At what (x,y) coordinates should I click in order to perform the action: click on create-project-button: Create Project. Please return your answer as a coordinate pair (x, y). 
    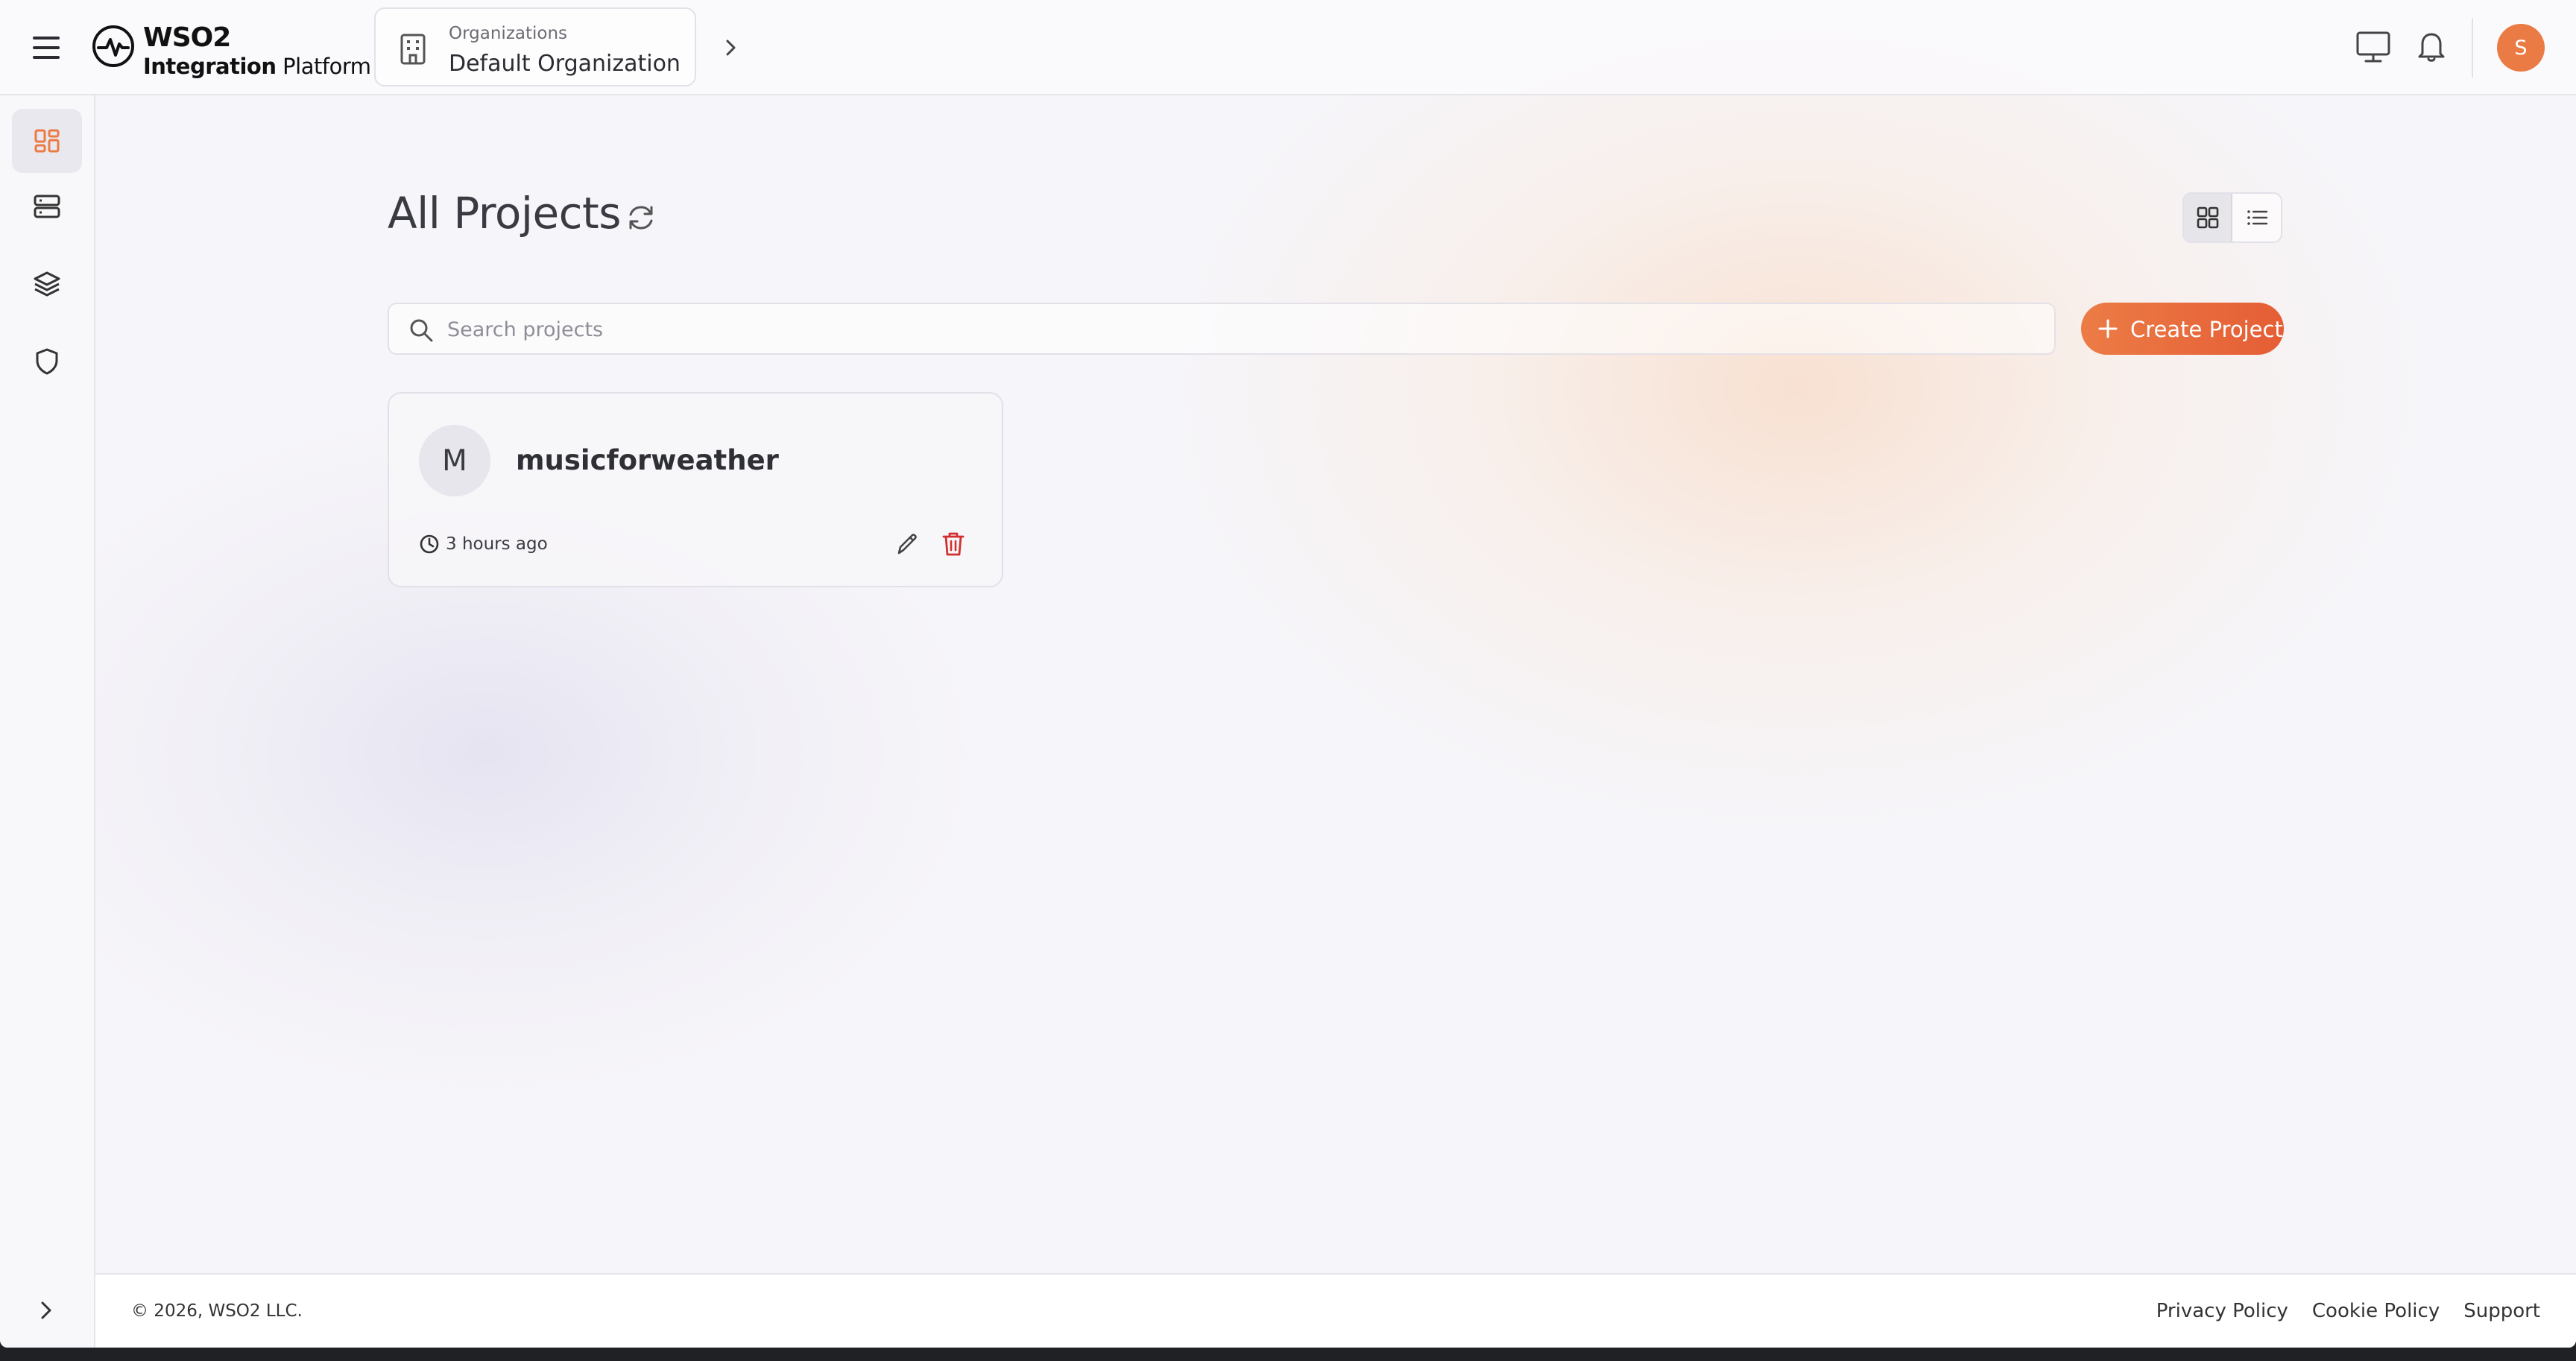
    Looking at the image, I should click on (2183, 329).